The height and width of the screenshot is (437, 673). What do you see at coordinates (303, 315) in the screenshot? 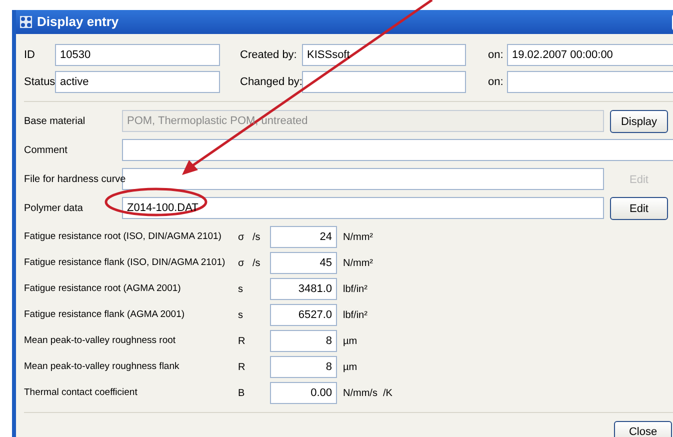
I see `number-field: 6527.0` at bounding box center [303, 315].